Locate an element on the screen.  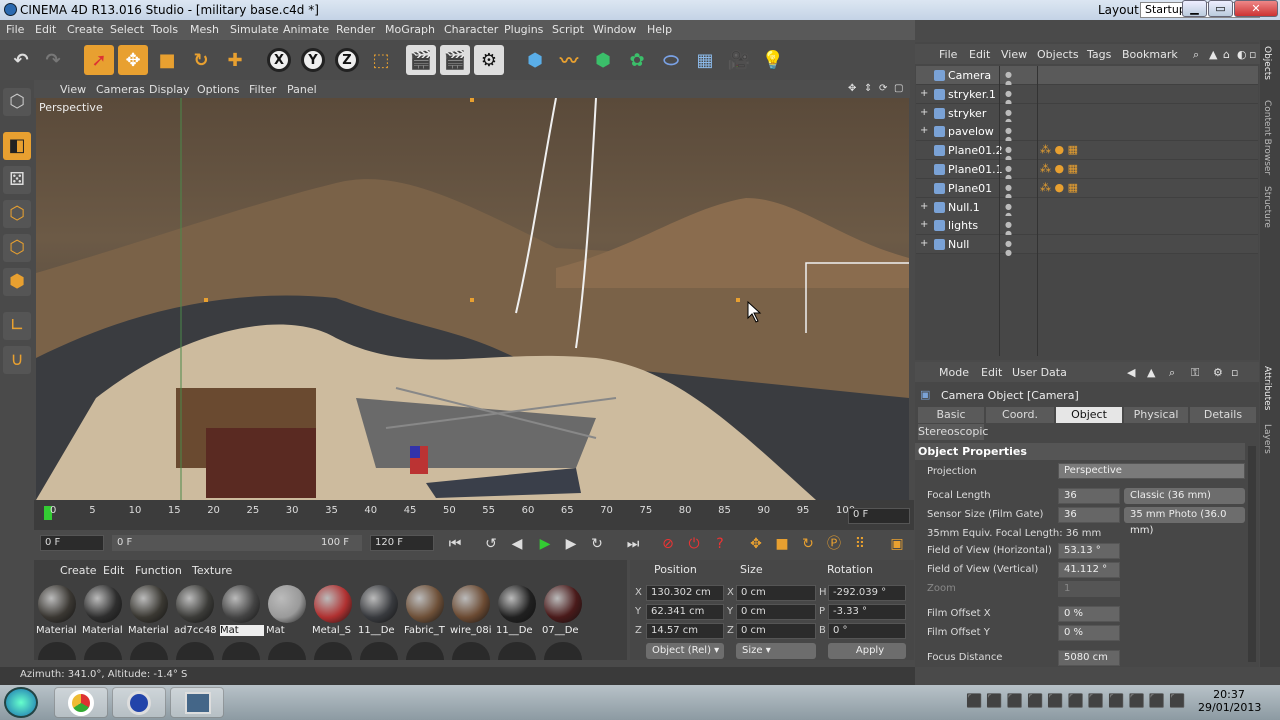
scale-icon: ■ is located at coordinates (167, 60).